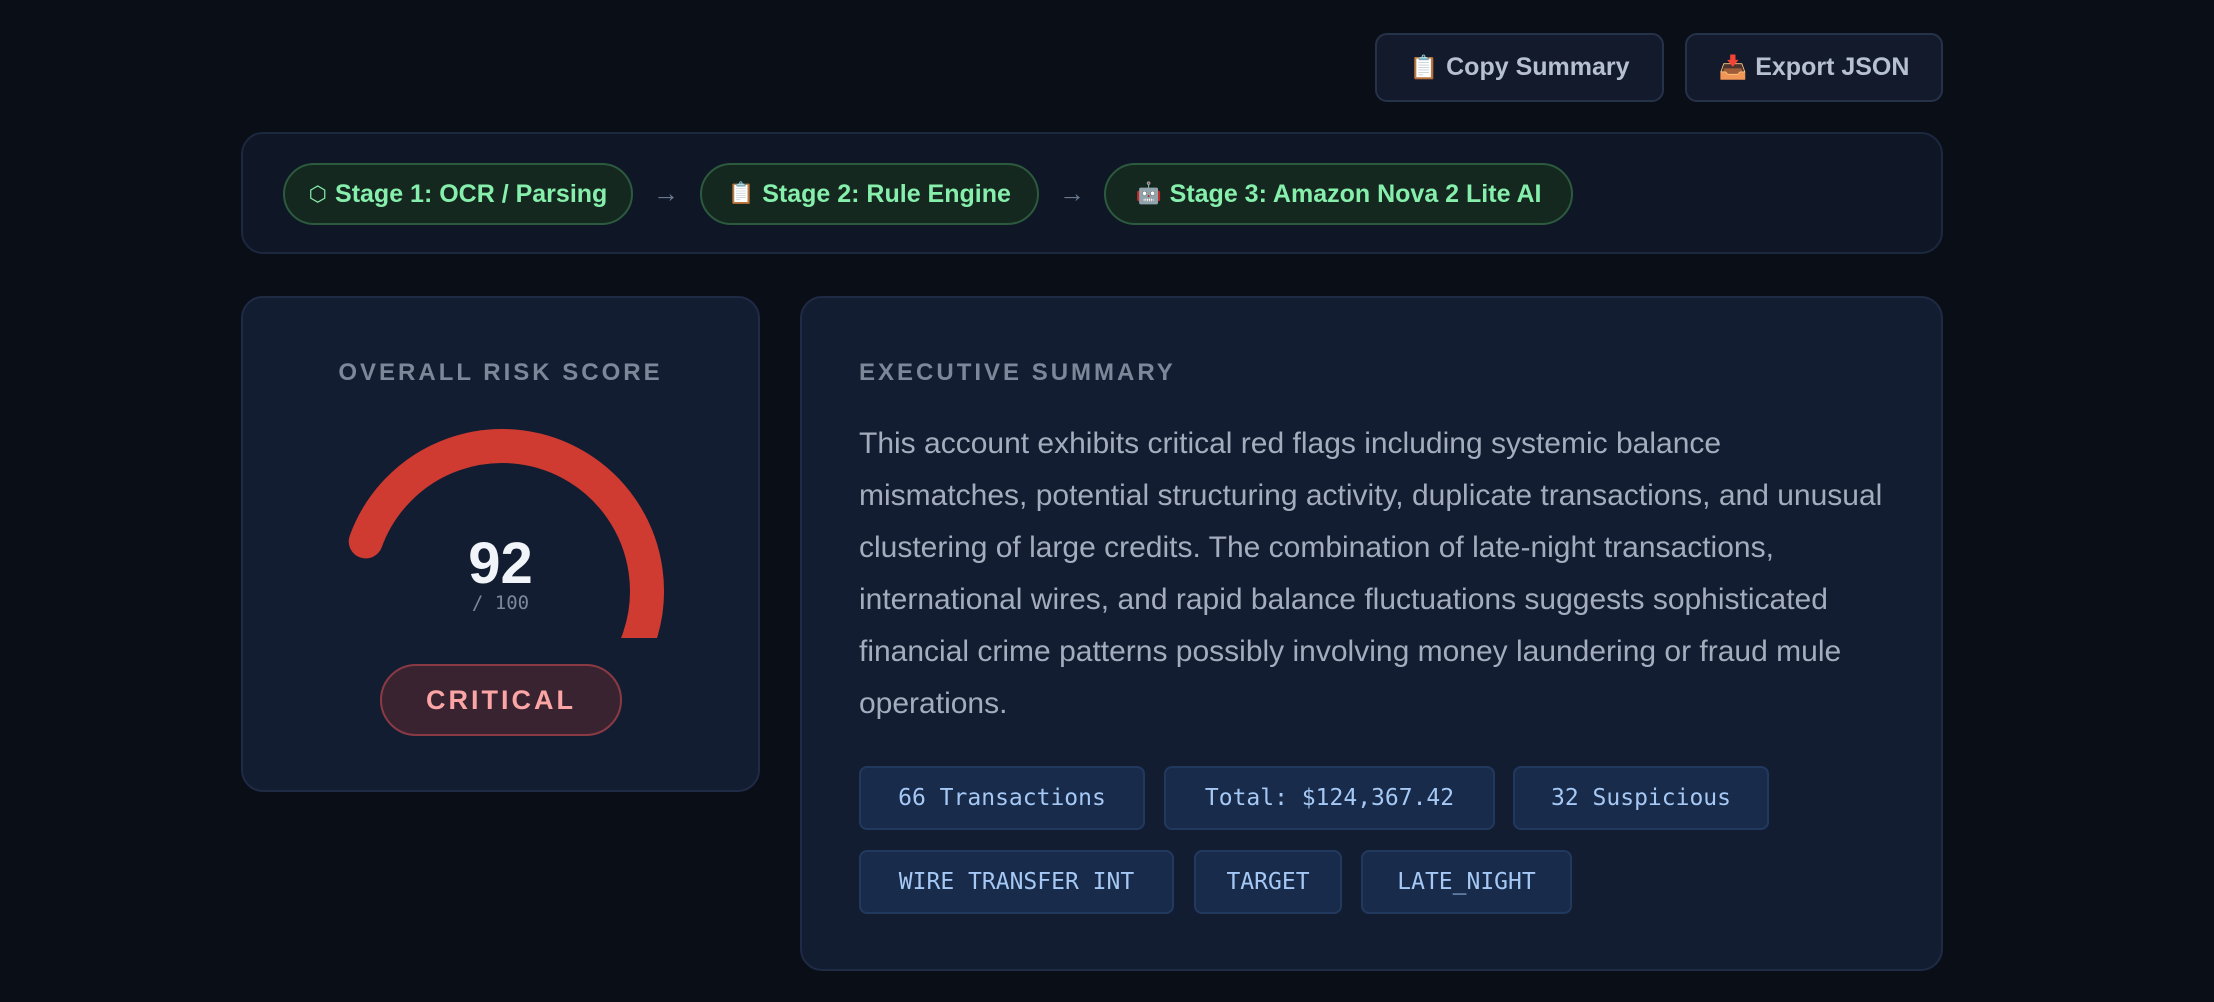 The width and height of the screenshot is (2214, 1002). I want to click on risk-score-value: 92, so click(500, 563).